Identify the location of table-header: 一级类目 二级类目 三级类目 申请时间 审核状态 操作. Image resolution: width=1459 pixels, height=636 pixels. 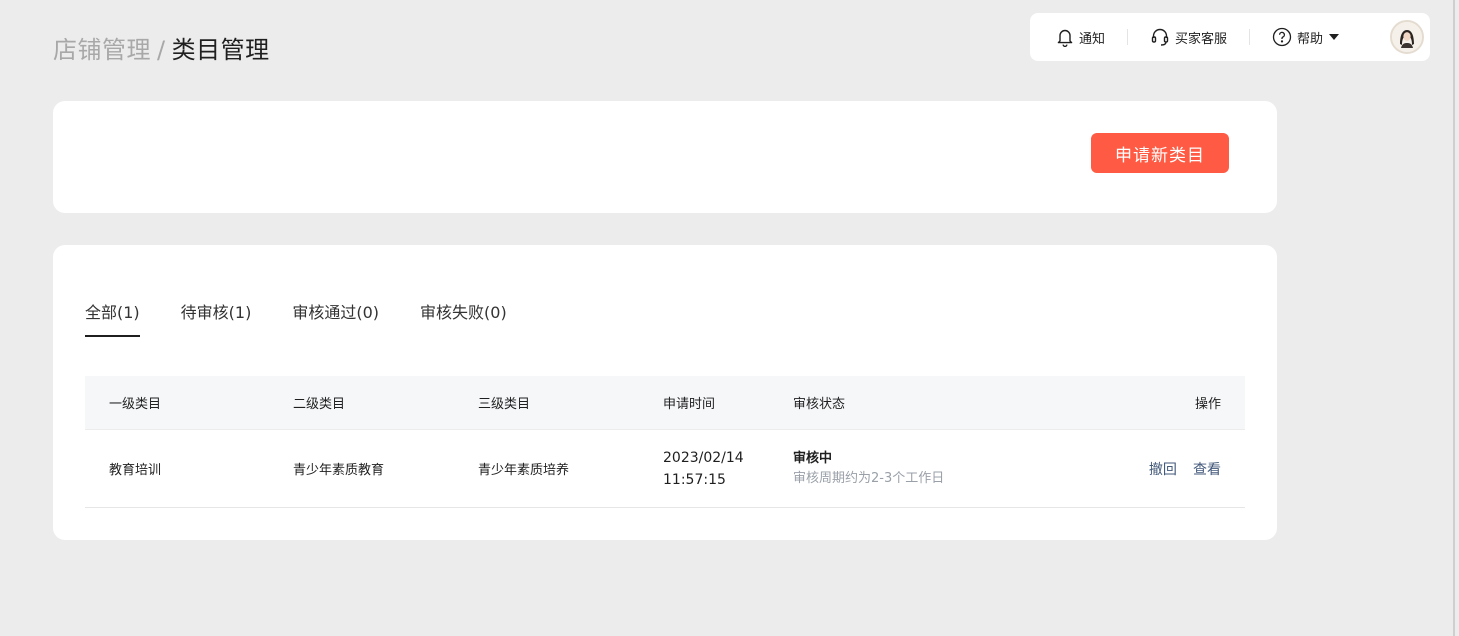
(665, 403).